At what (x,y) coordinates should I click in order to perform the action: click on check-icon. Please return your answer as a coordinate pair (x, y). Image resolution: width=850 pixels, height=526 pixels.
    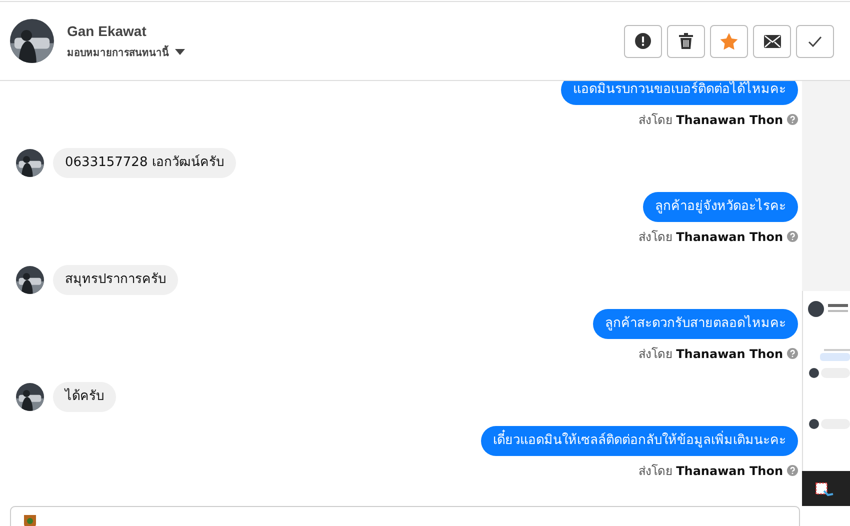
    Looking at the image, I should click on (815, 41).